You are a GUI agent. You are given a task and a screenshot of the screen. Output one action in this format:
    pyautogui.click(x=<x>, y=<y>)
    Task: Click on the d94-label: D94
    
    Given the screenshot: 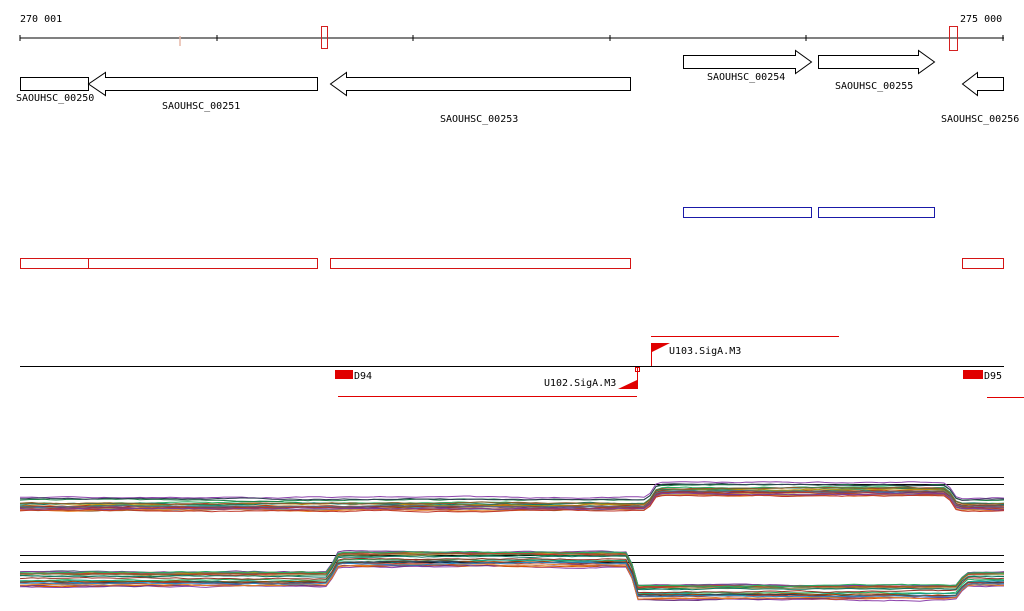 What is the action you would take?
    pyautogui.click(x=363, y=376)
    